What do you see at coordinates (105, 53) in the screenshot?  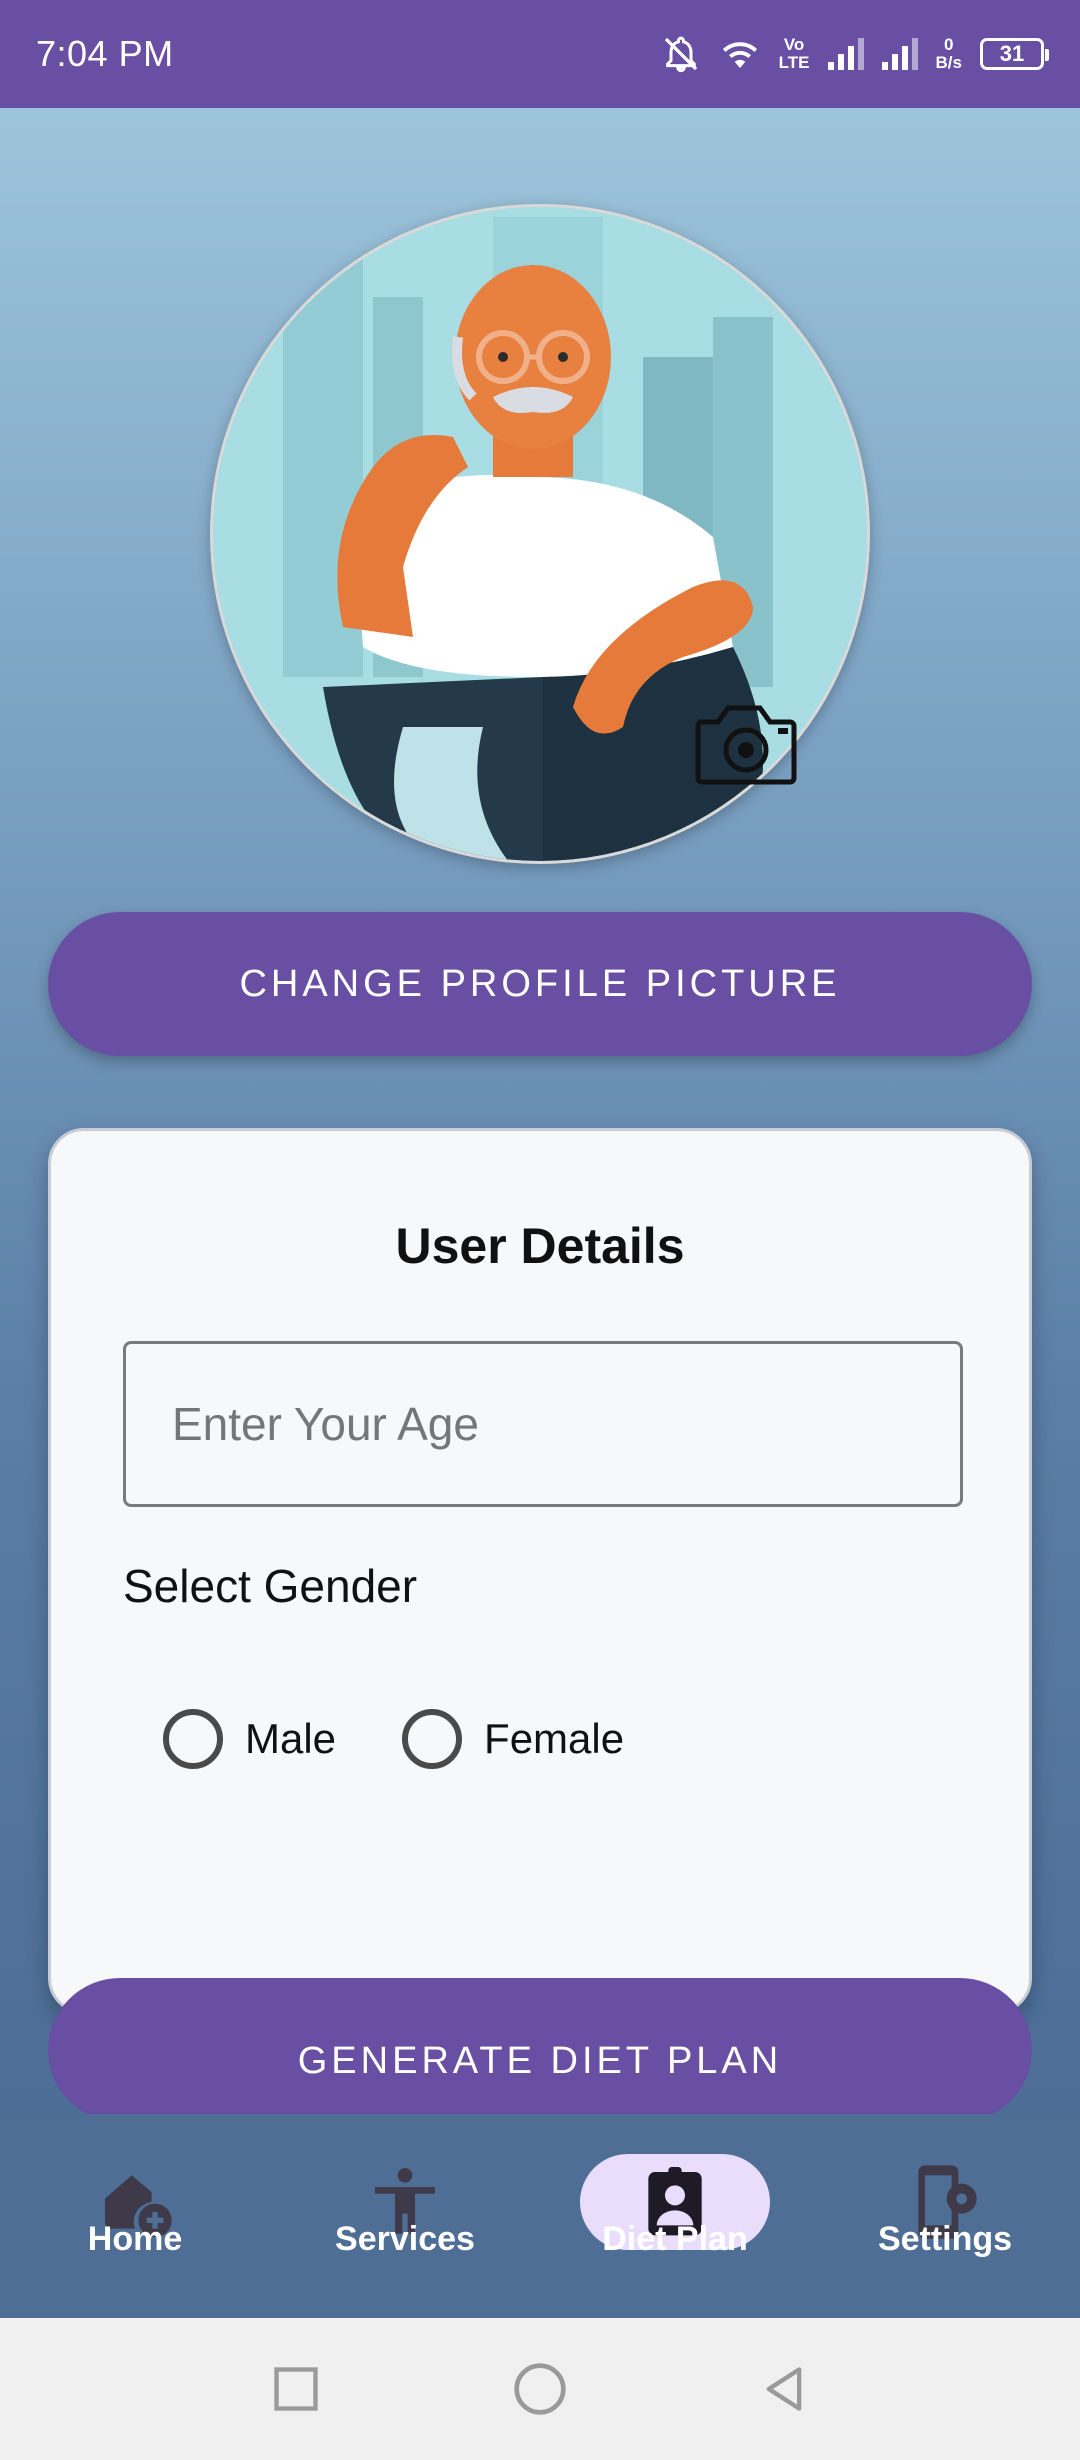 I see `status-time: 7:04 PM` at bounding box center [105, 53].